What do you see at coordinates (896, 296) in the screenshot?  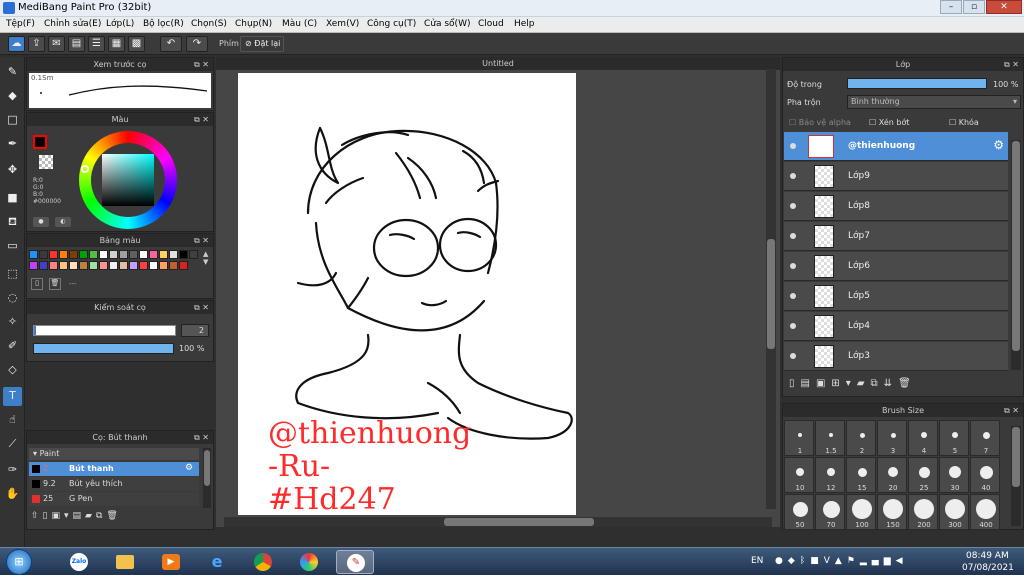 I see `layer-row: Lớp5` at bounding box center [896, 296].